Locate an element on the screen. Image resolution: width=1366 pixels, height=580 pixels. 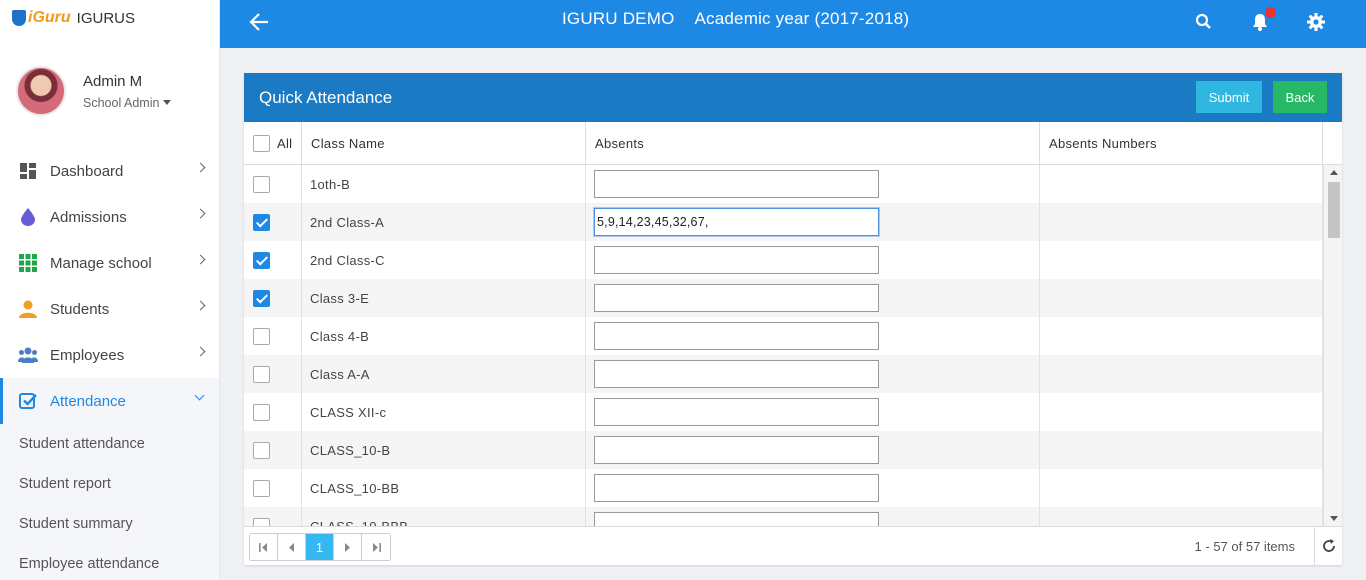
sidebar-item-attendance: Attendance is located at coordinates (109, 401).